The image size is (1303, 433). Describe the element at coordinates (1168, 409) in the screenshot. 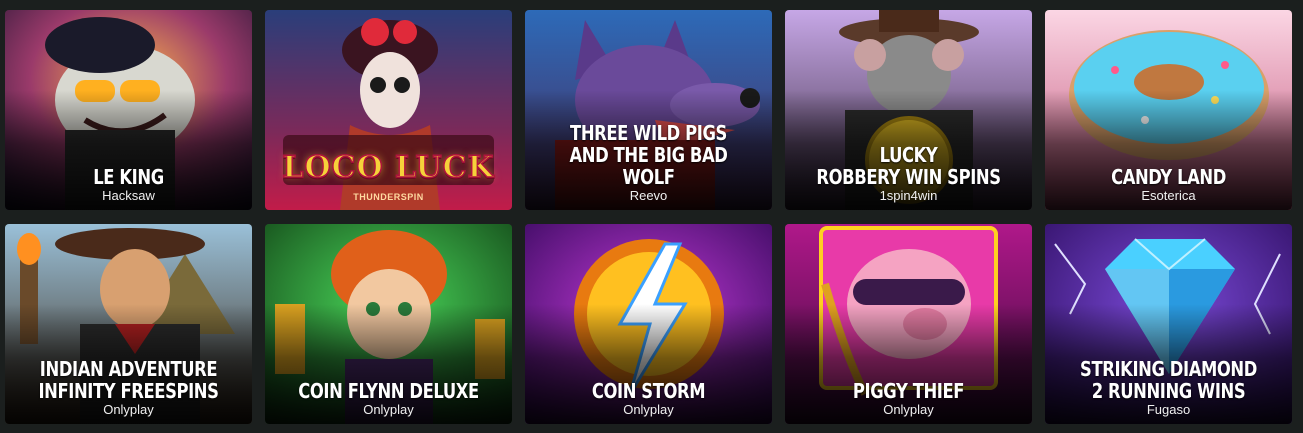

I see `game-provider: Fugaso` at that location.